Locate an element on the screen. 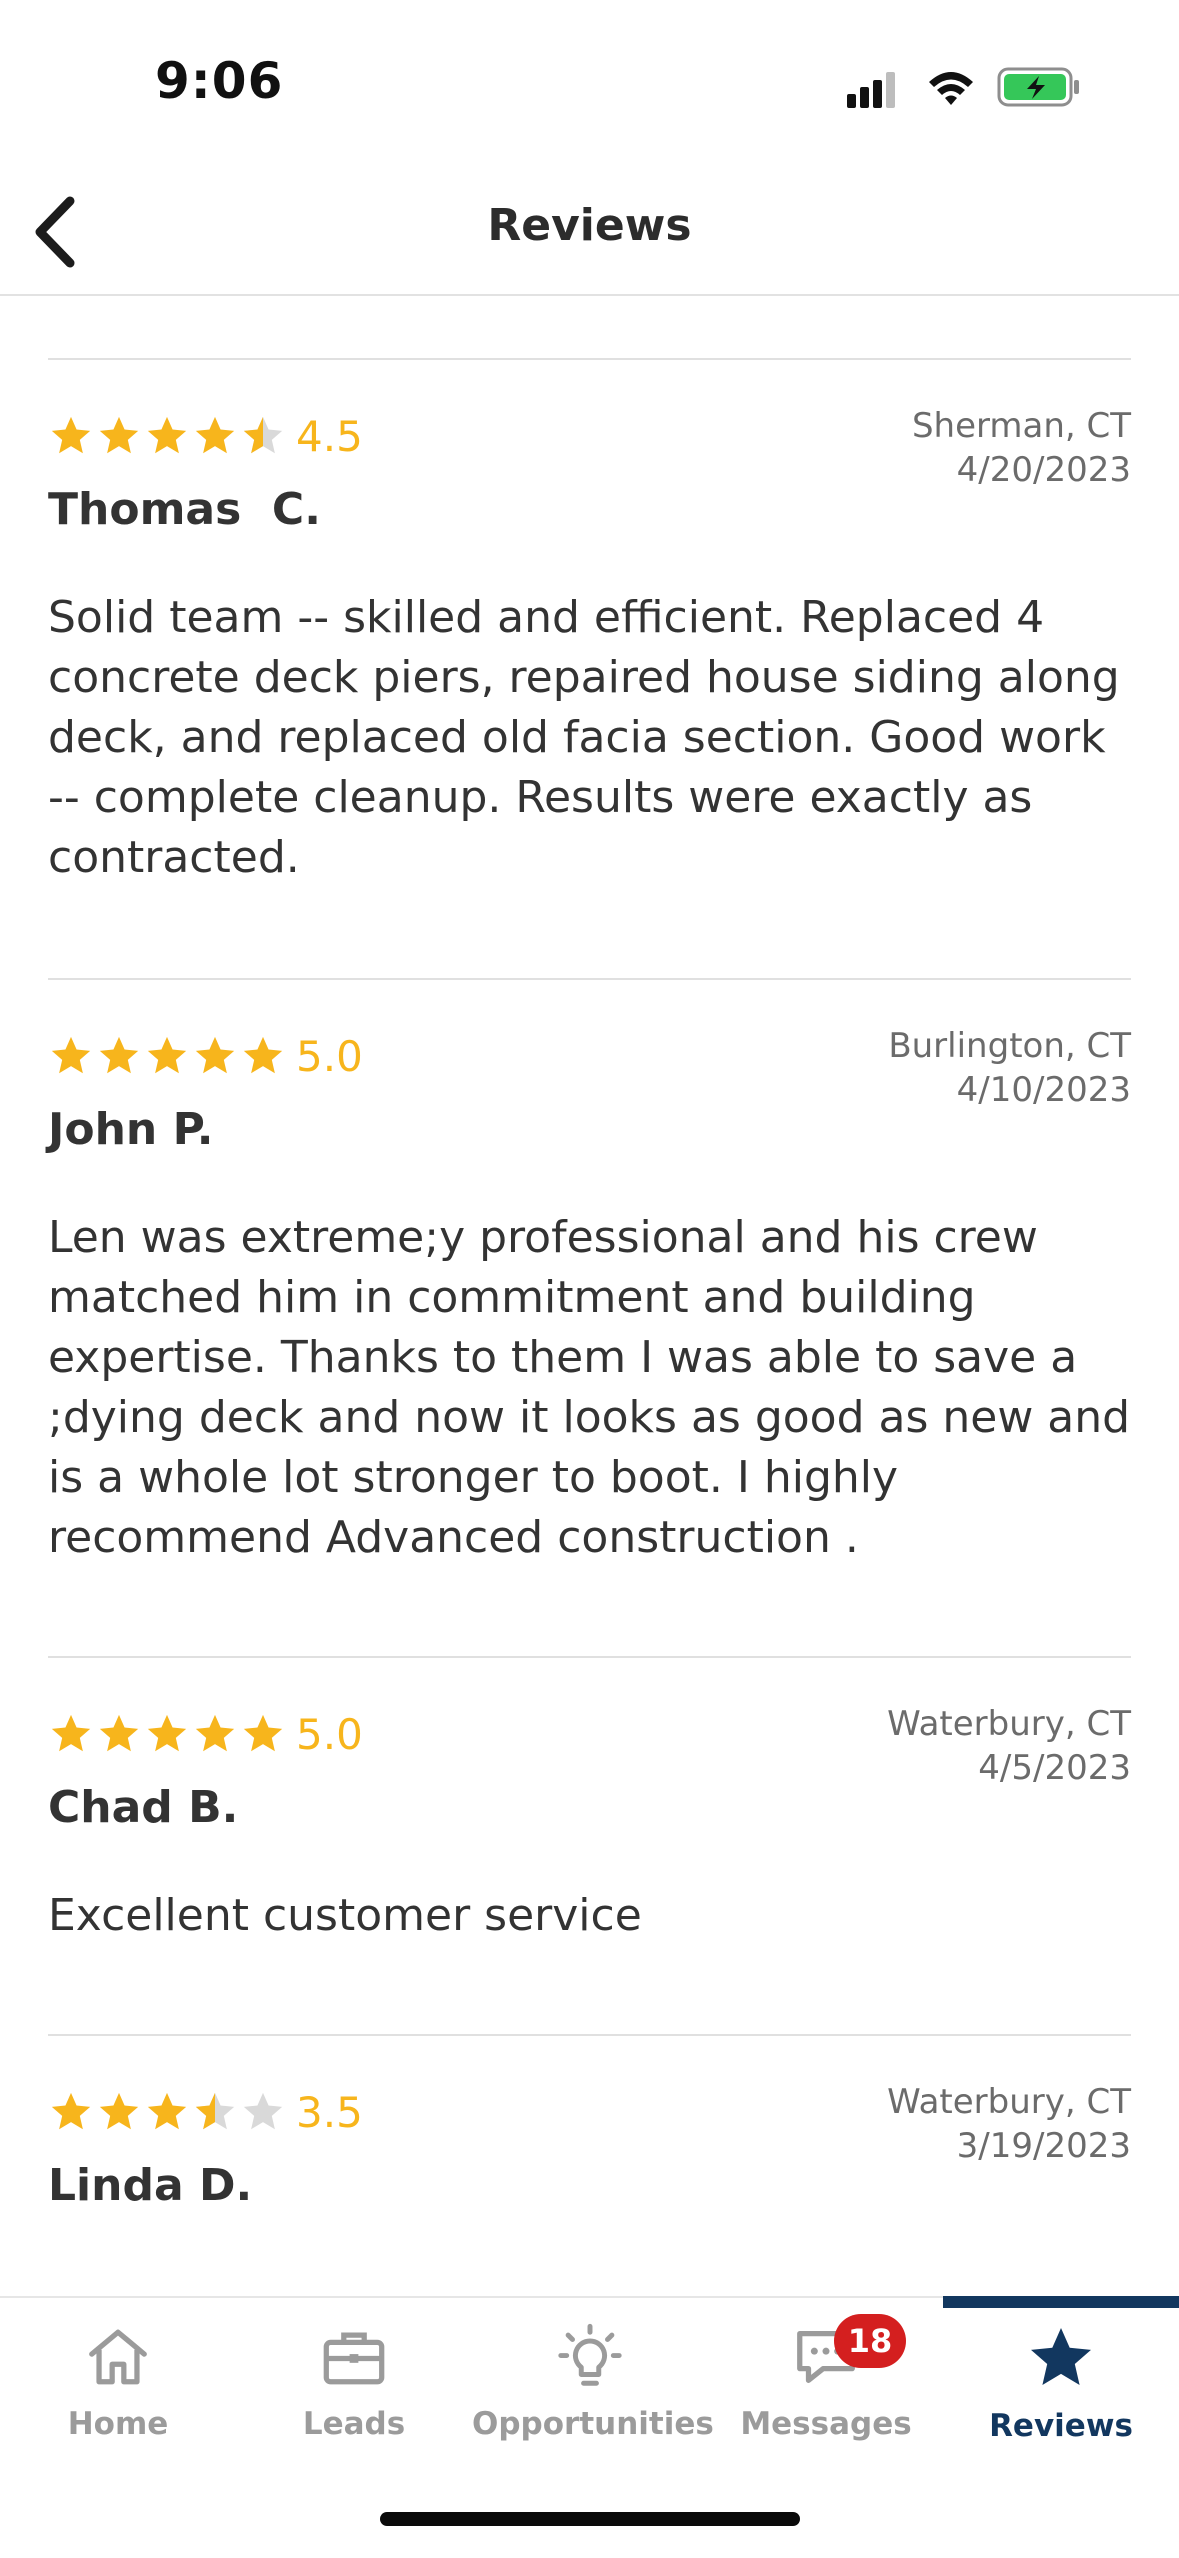 The image size is (1179, 2558). star-rating: 3.5 is located at coordinates (205, 2112).